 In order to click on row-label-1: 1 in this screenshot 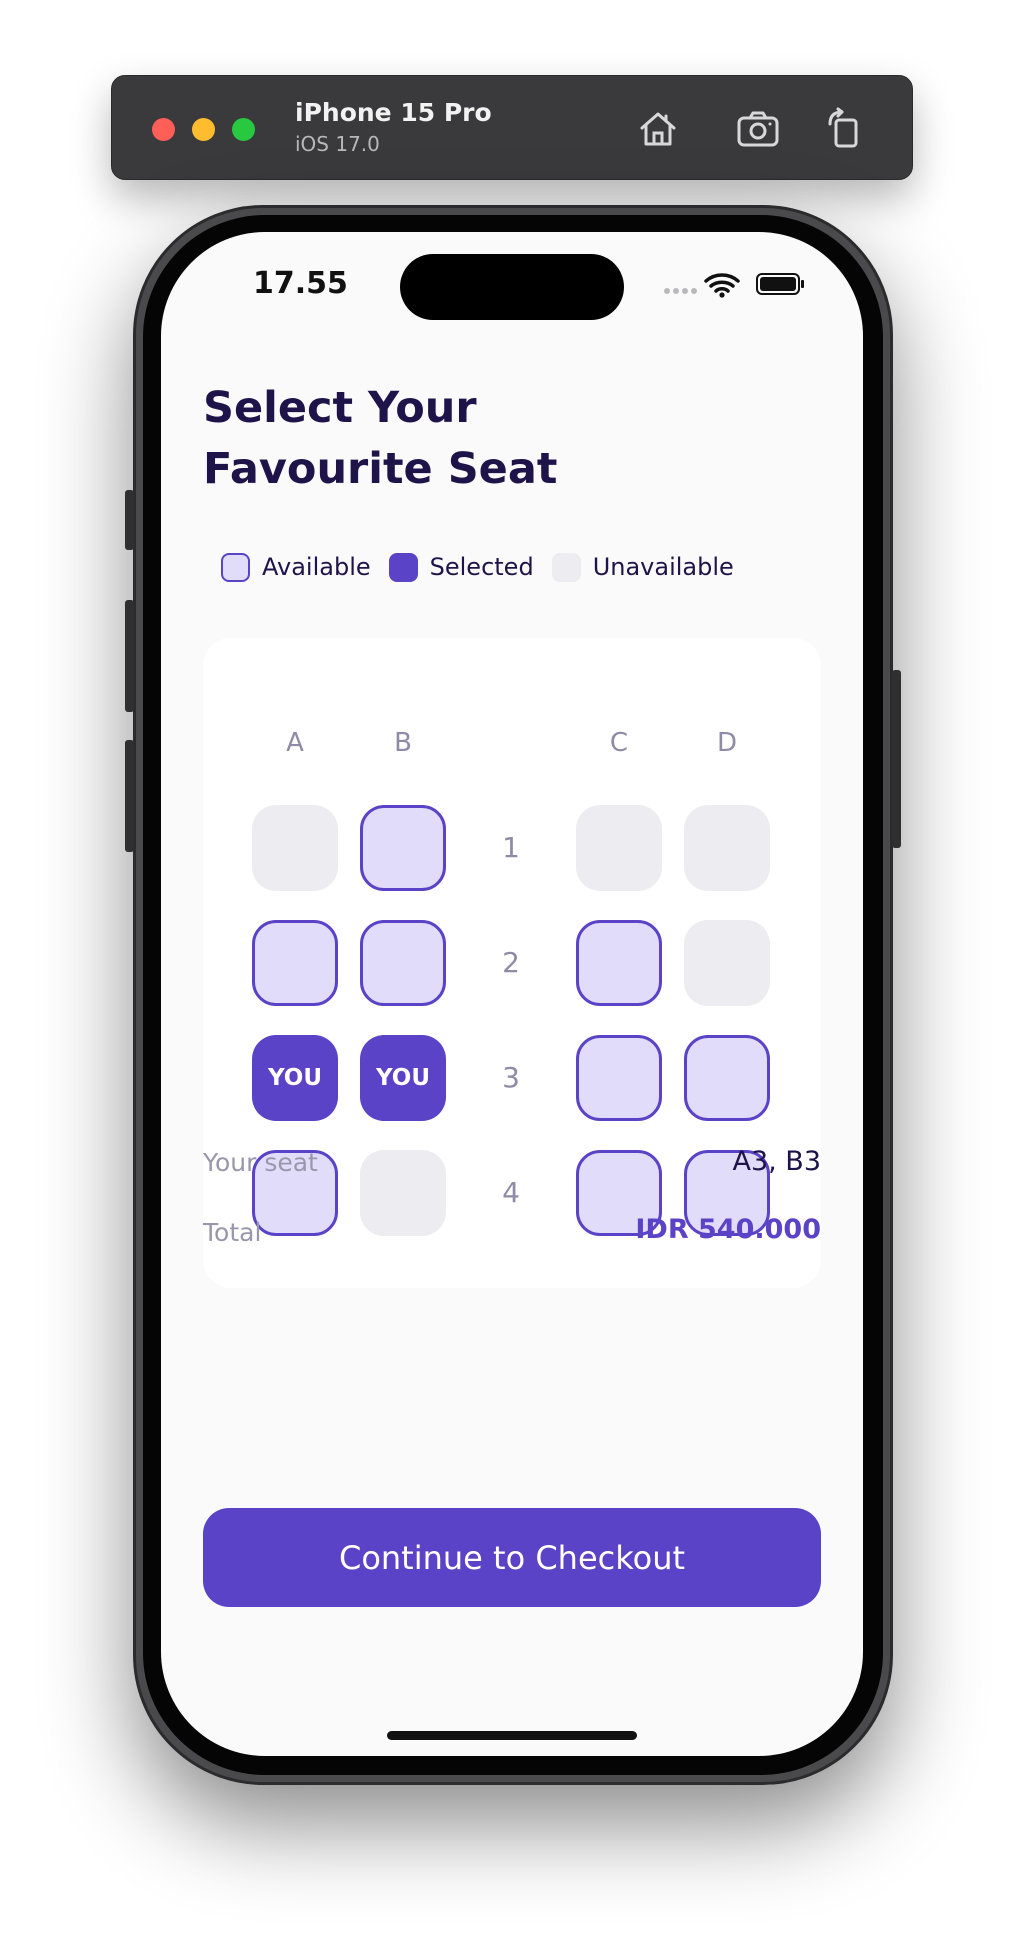, I will do `click(511, 847)`.